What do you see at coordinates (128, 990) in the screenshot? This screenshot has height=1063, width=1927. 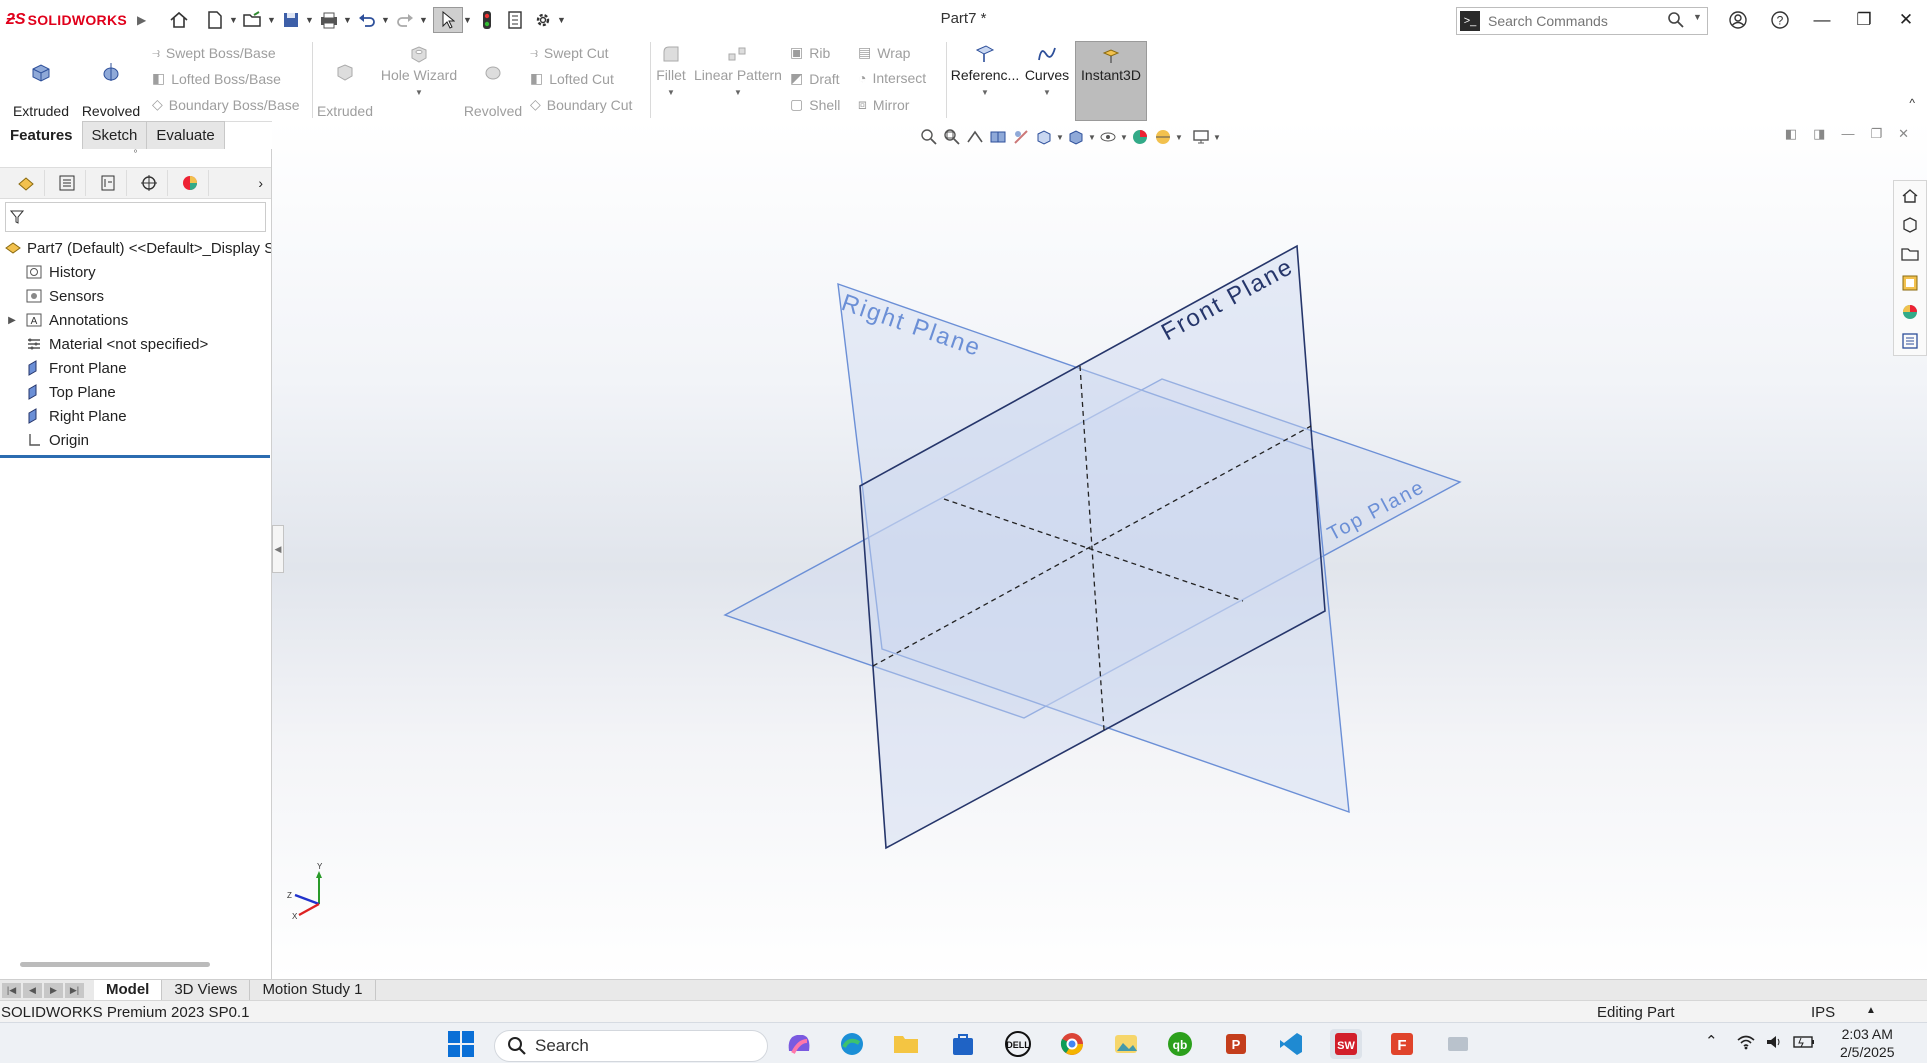 I see `tab-model: Model` at bounding box center [128, 990].